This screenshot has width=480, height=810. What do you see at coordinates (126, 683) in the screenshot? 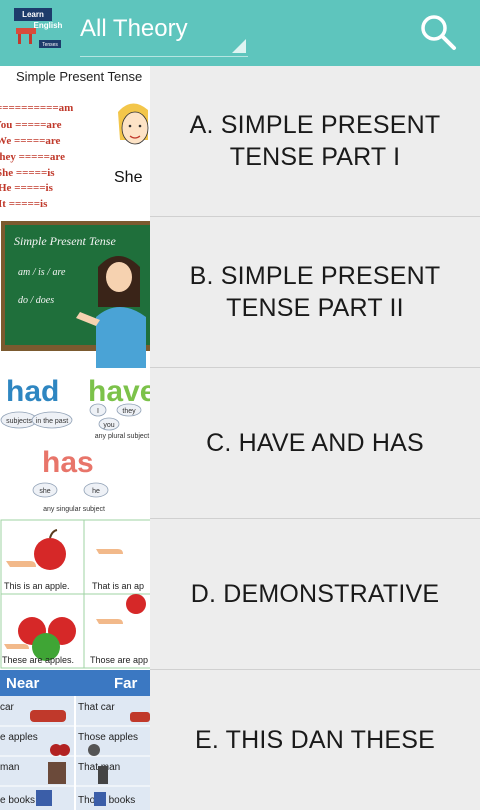
I see `thumb-e-far: Far` at bounding box center [126, 683].